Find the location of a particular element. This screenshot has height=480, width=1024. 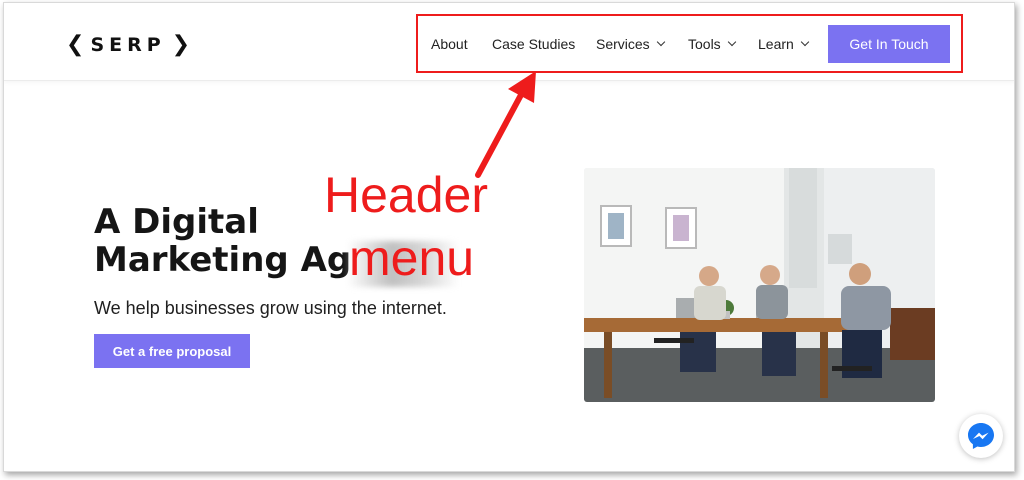

nav-services-label: Services is located at coordinates (623, 44).